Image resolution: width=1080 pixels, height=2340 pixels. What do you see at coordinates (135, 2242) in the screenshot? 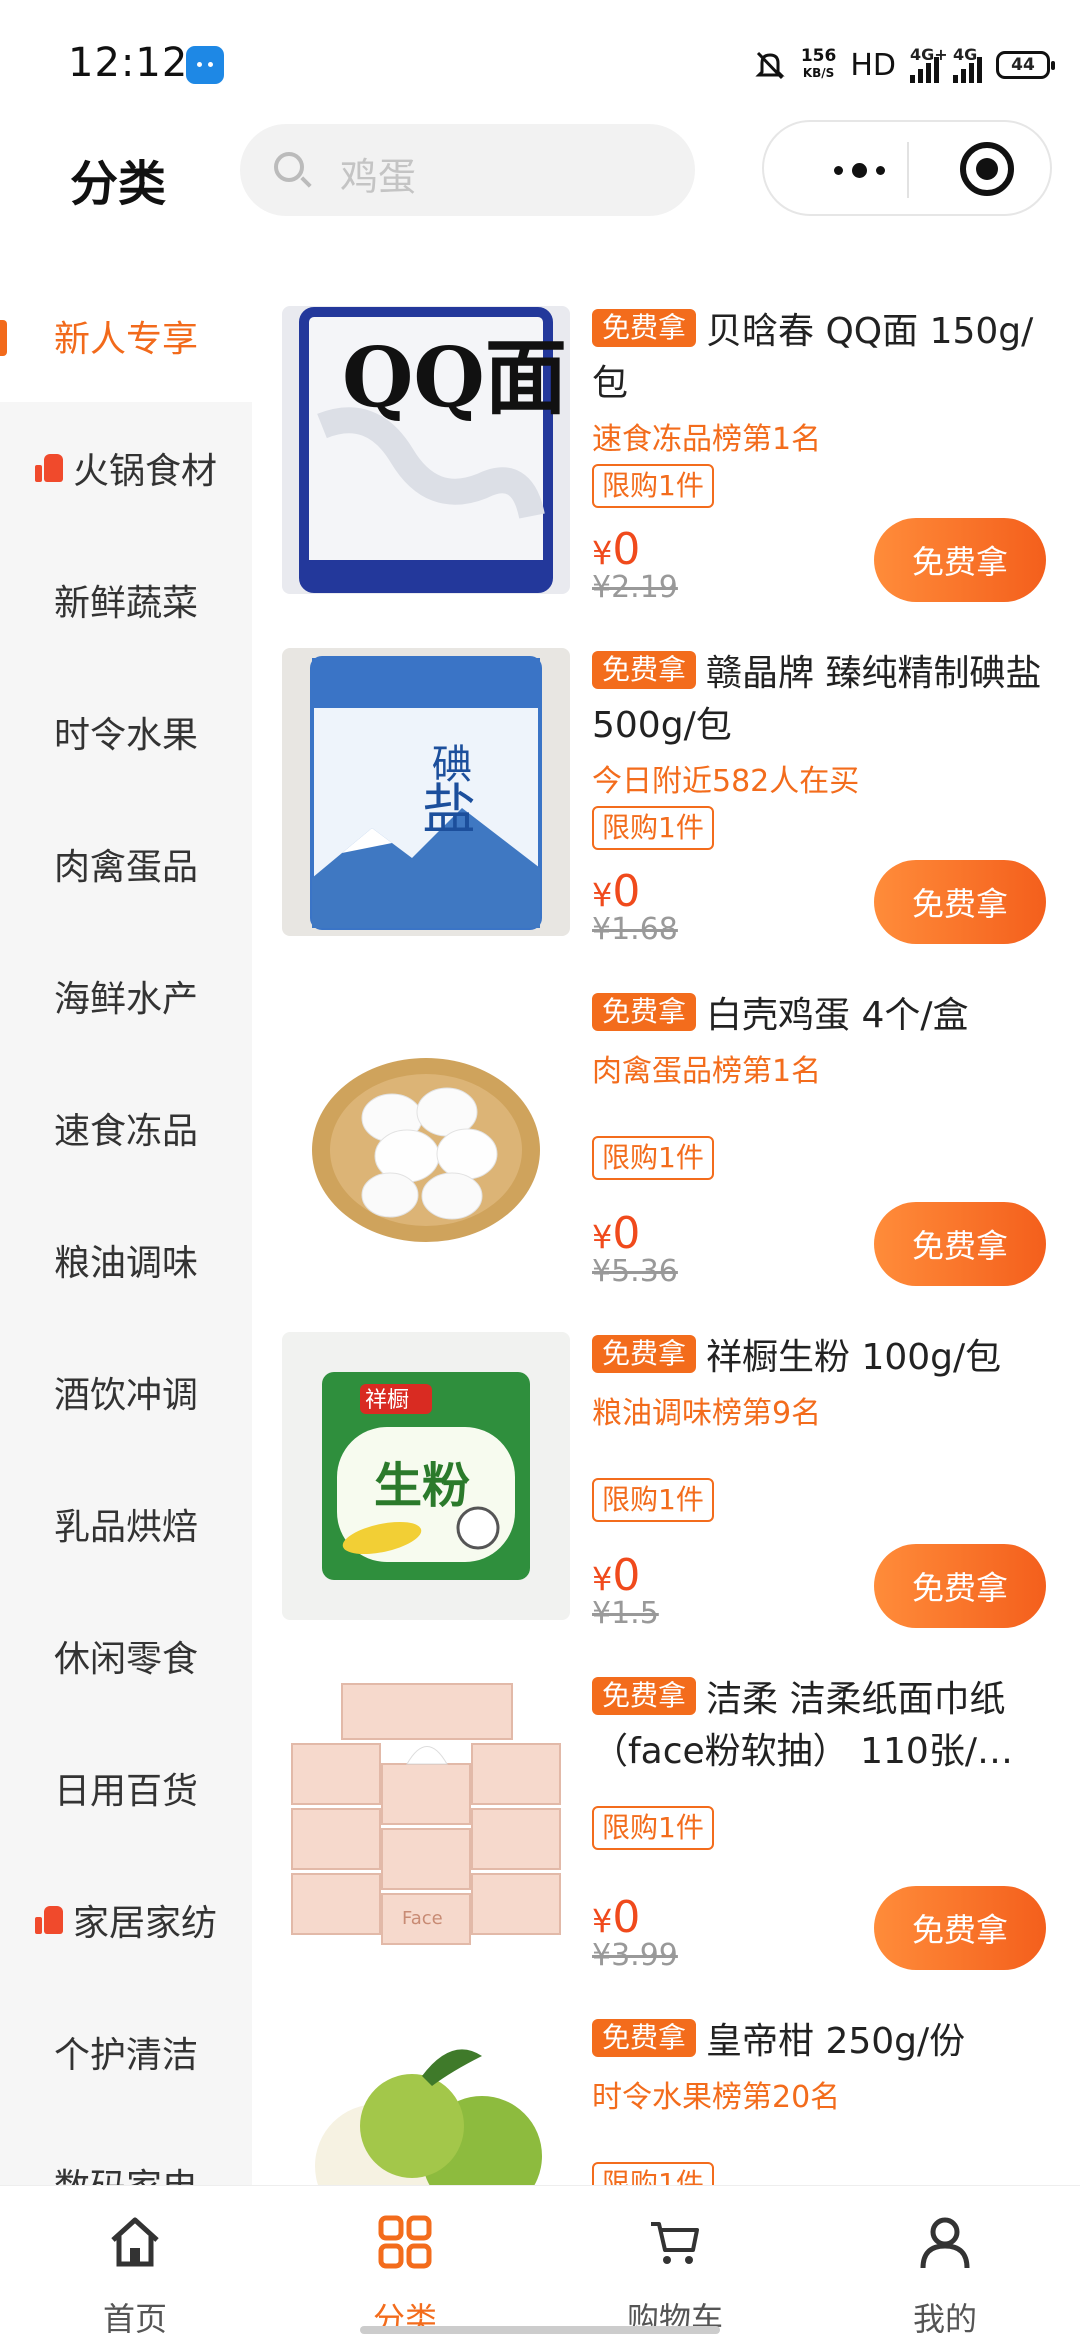
I see `home-icon` at bounding box center [135, 2242].